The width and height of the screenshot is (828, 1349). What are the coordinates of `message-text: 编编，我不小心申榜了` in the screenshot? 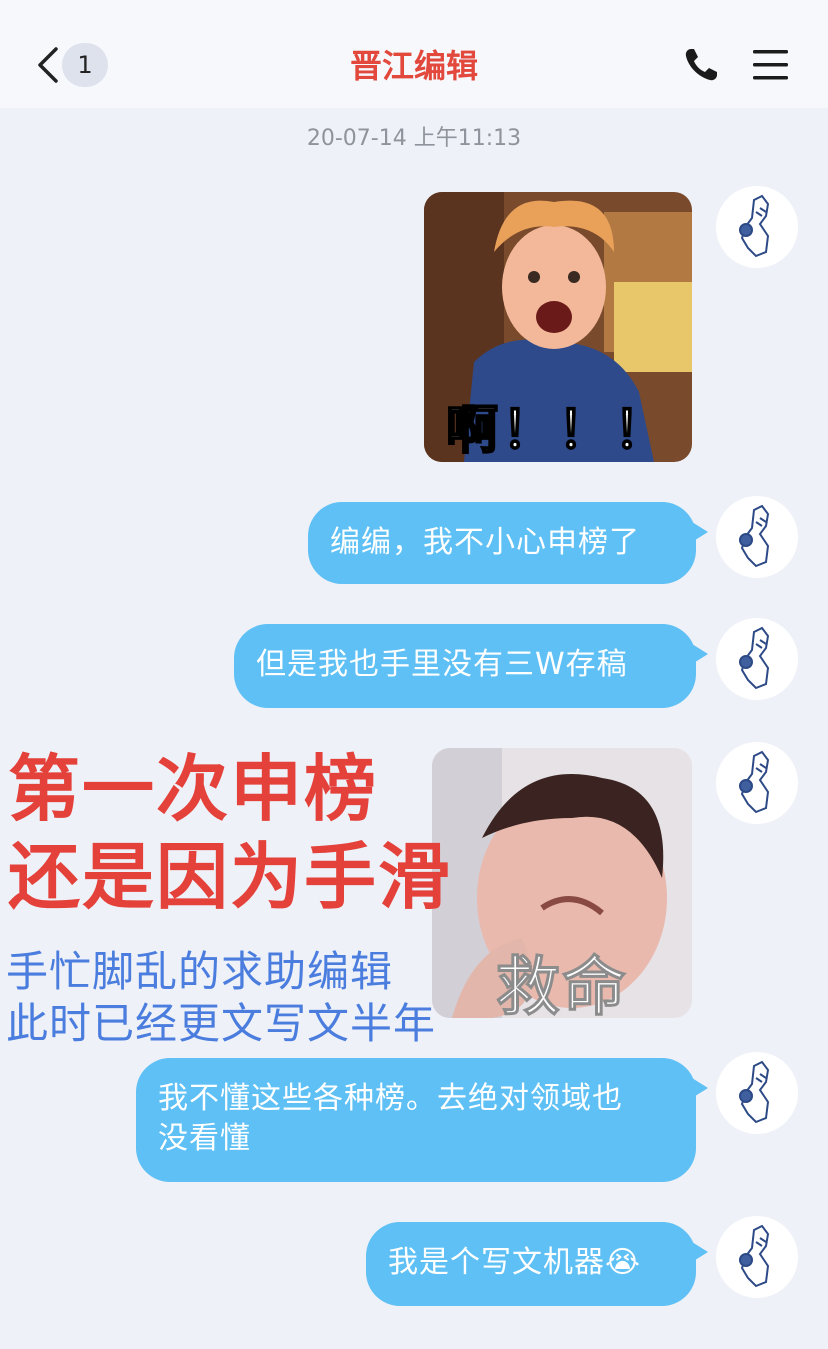 It's located at (485, 542).